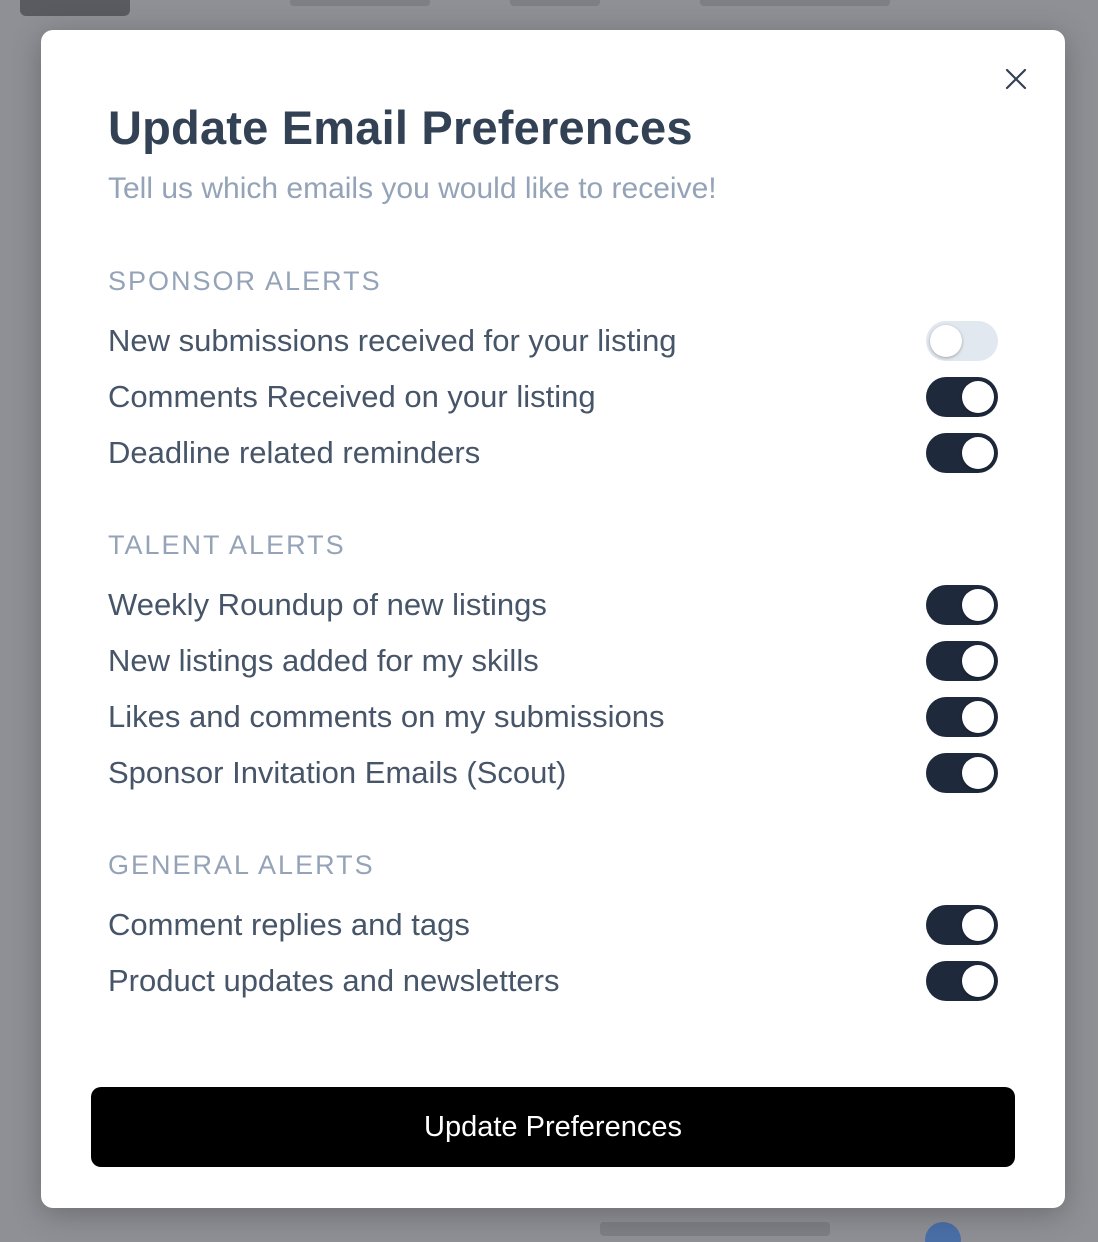  I want to click on preference-label: Likes and comments on my submissions, so click(386, 716).